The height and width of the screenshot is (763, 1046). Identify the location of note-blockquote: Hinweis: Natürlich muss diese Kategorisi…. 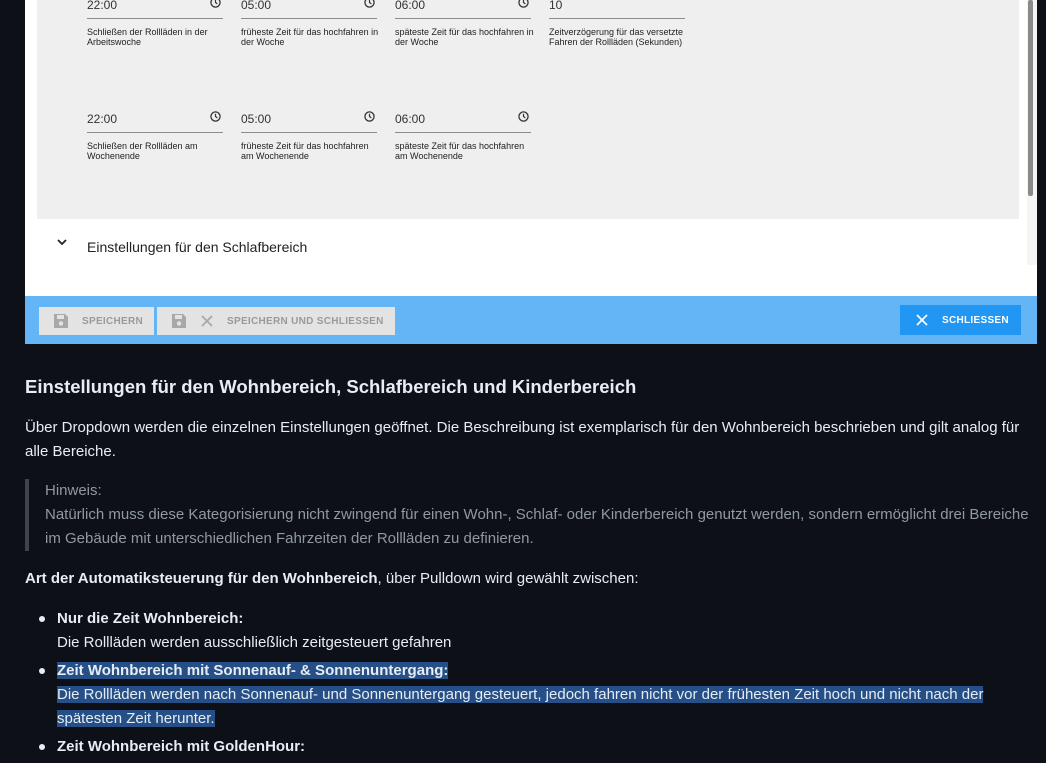
(530, 515).